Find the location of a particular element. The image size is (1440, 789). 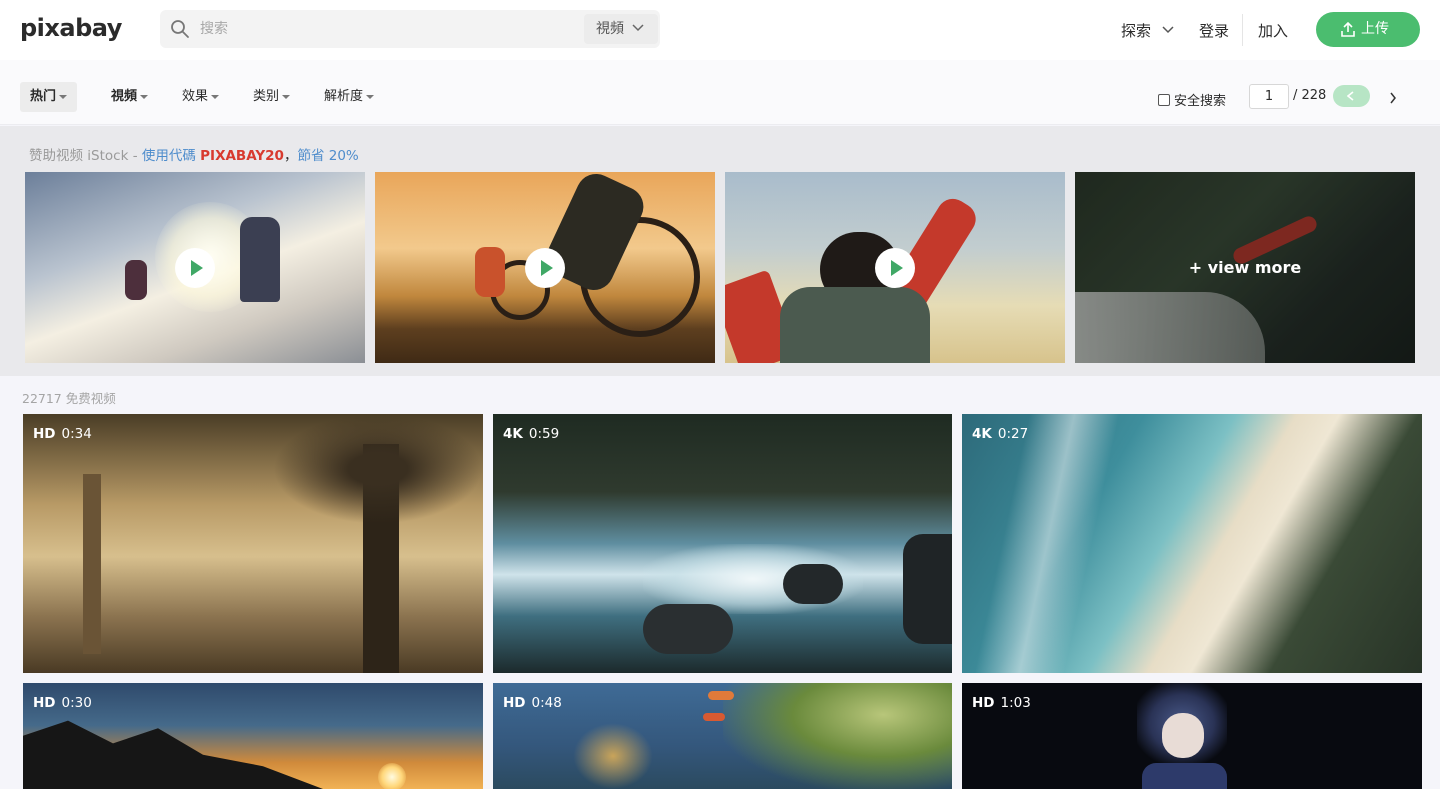

video-badge: 4K 0:59 is located at coordinates (531, 434).